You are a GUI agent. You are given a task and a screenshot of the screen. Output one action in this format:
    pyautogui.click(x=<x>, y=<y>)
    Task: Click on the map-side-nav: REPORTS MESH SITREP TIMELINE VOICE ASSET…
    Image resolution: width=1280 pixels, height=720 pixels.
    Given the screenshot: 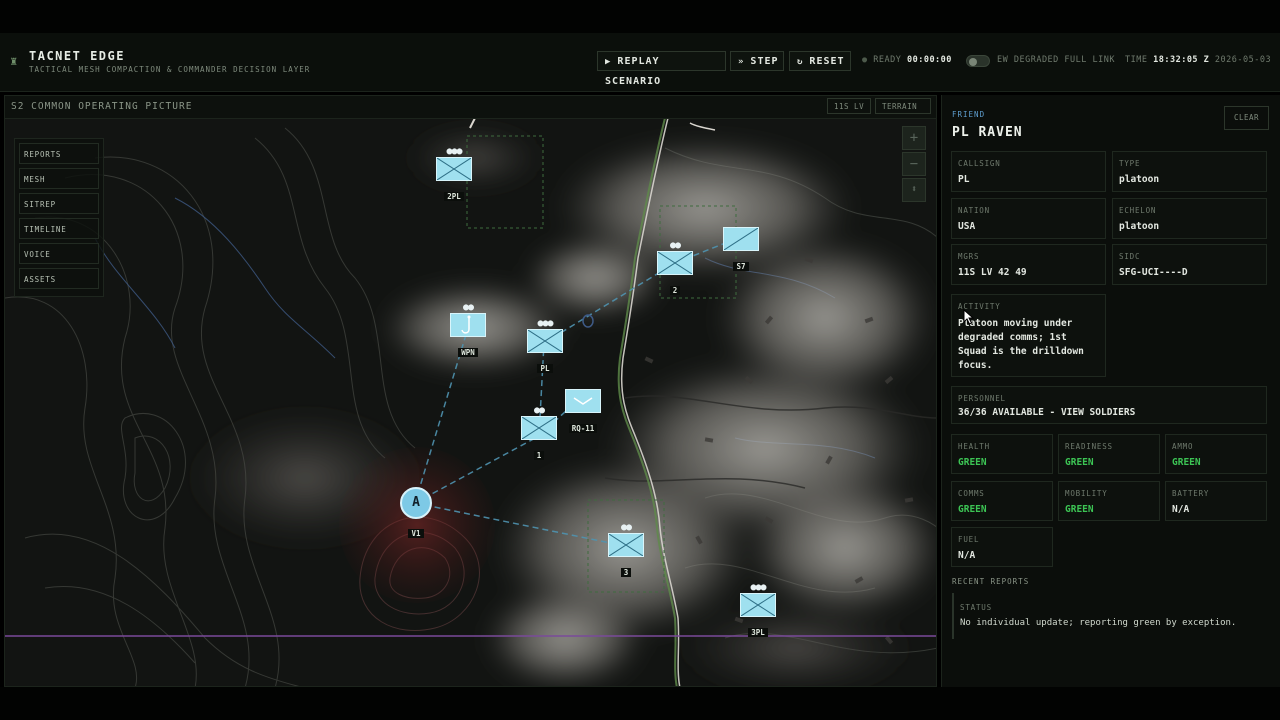 What is the action you would take?
    pyautogui.click(x=59, y=217)
    